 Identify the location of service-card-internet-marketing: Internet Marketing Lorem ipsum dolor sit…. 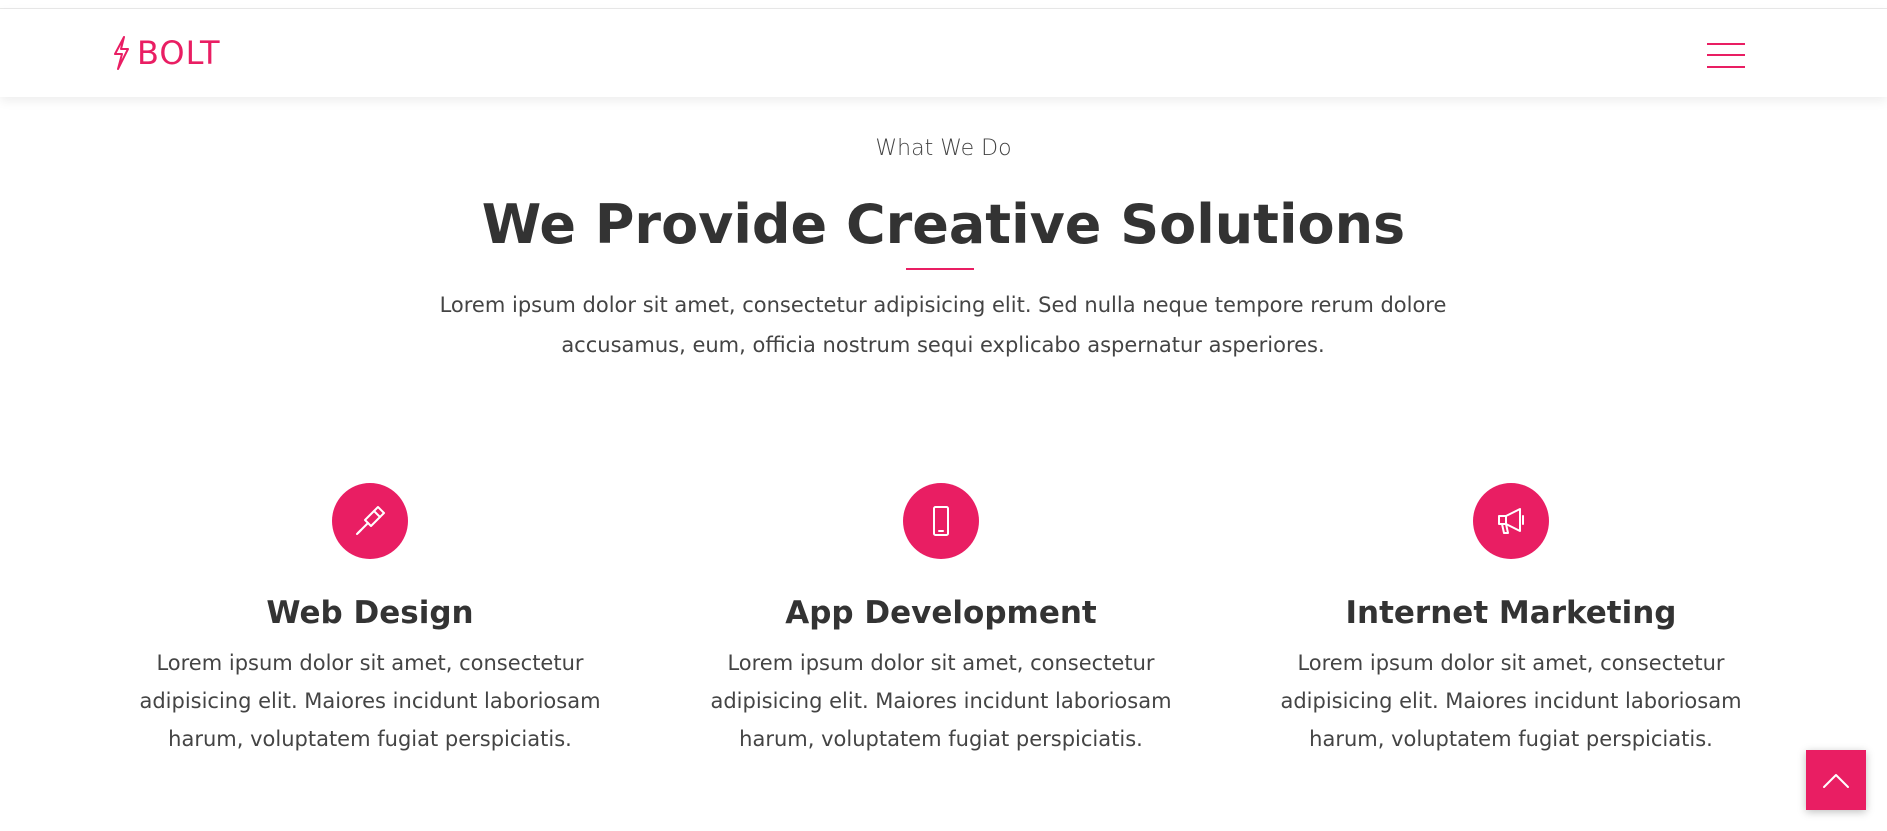
(1511, 620).